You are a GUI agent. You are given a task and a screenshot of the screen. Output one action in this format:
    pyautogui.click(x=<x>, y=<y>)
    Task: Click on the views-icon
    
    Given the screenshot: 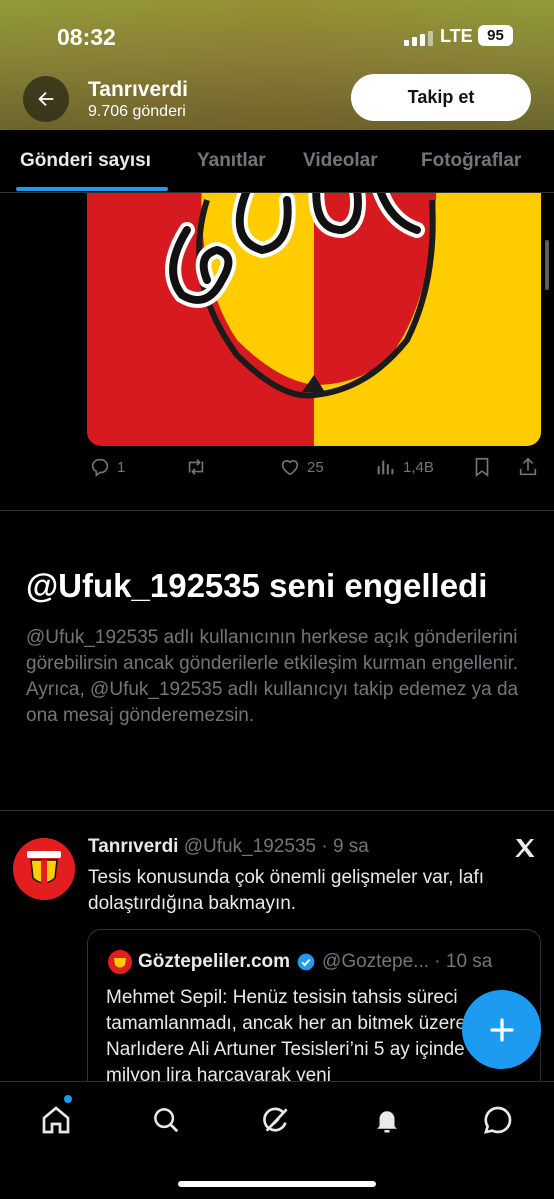 What is the action you would take?
    pyautogui.click(x=385, y=467)
    